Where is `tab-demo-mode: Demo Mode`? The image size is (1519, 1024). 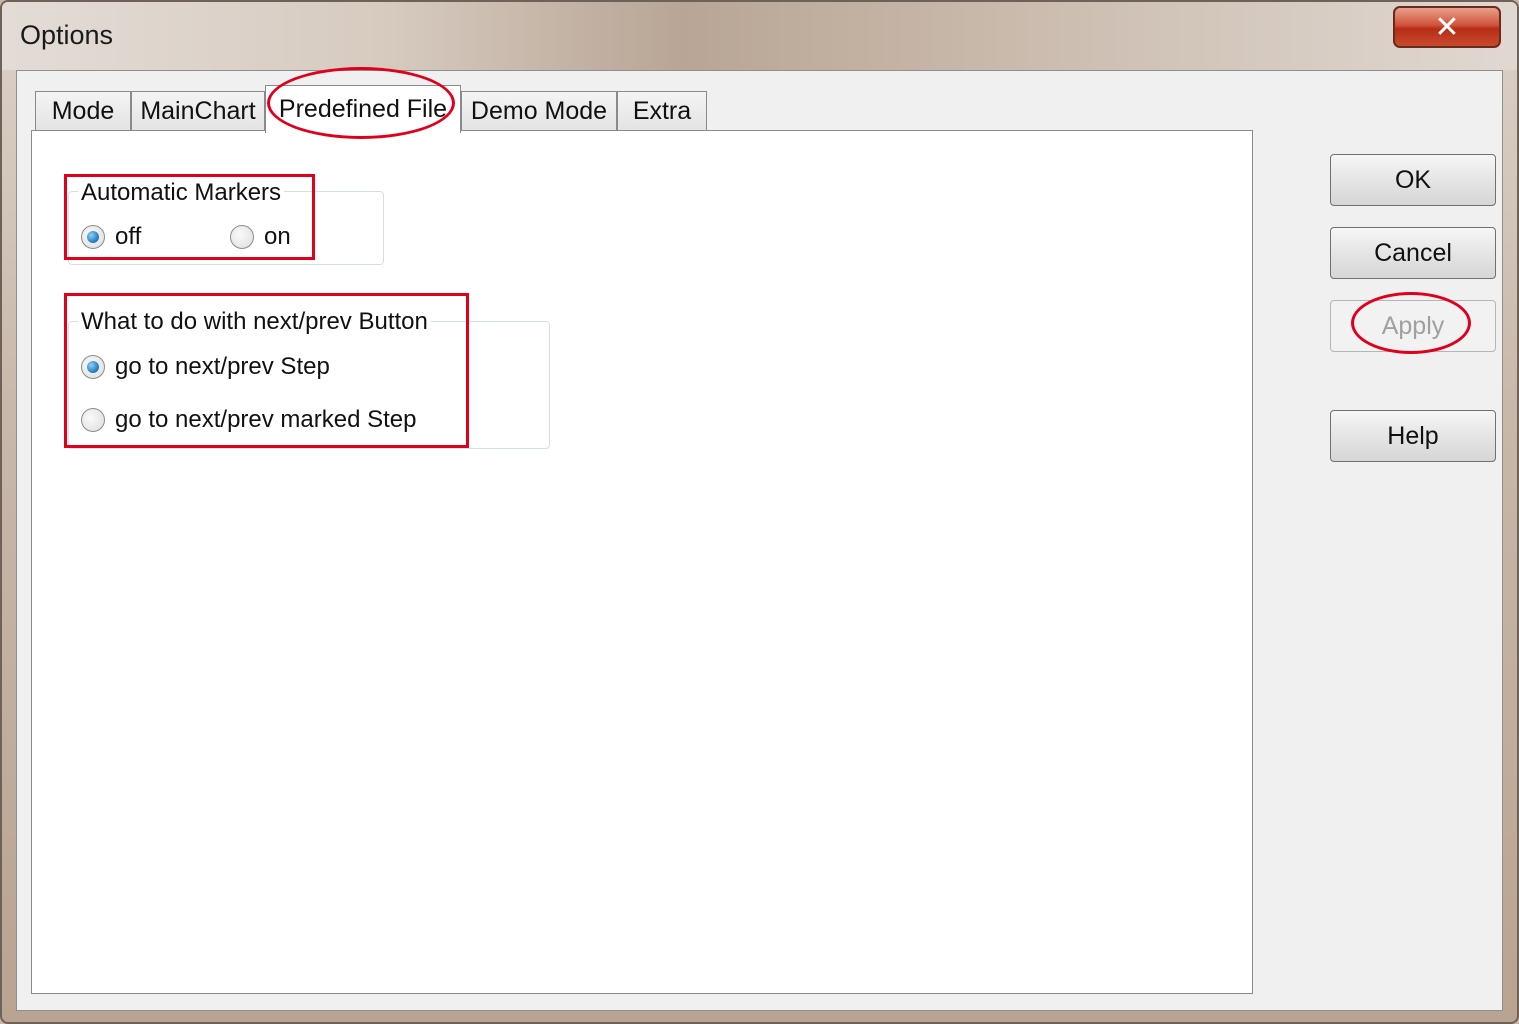 tab-demo-mode: Demo Mode is located at coordinates (539, 111).